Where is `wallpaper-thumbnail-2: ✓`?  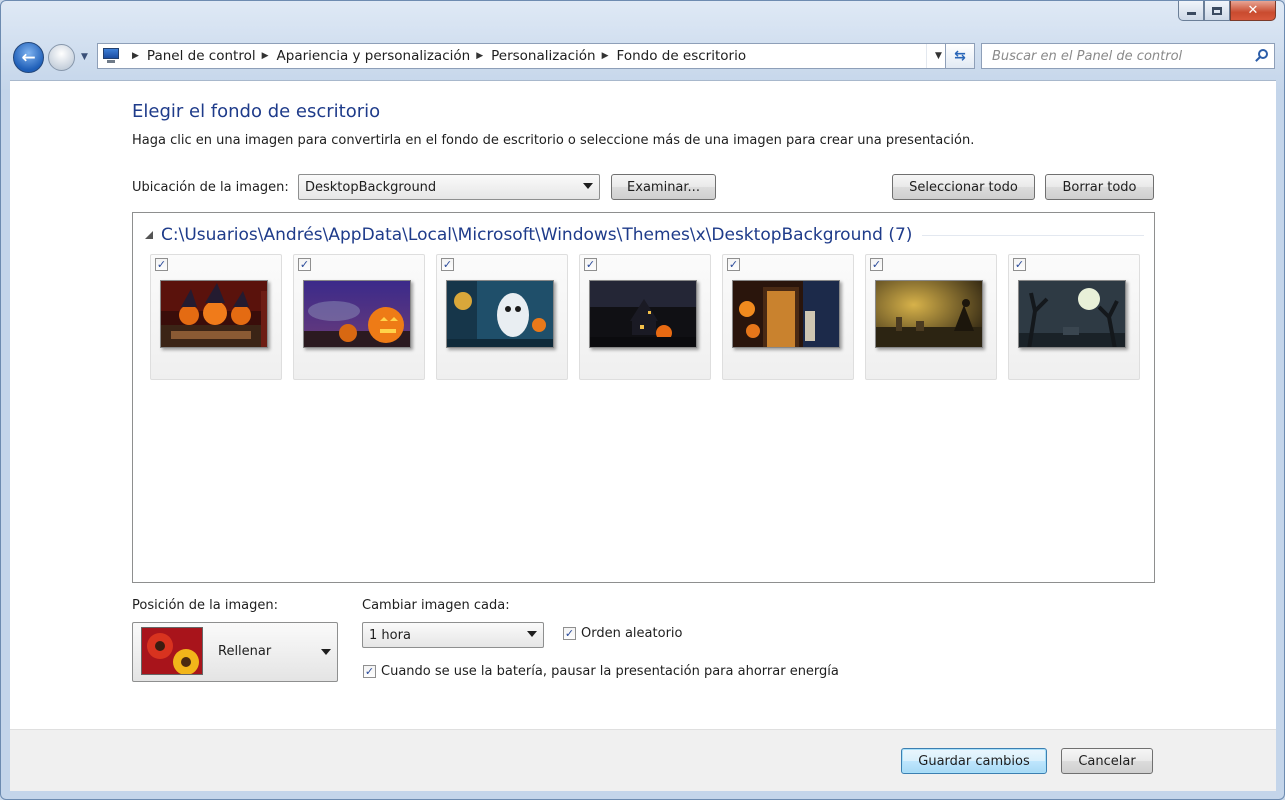
wallpaper-thumbnail-2: ✓ is located at coordinates (359, 317).